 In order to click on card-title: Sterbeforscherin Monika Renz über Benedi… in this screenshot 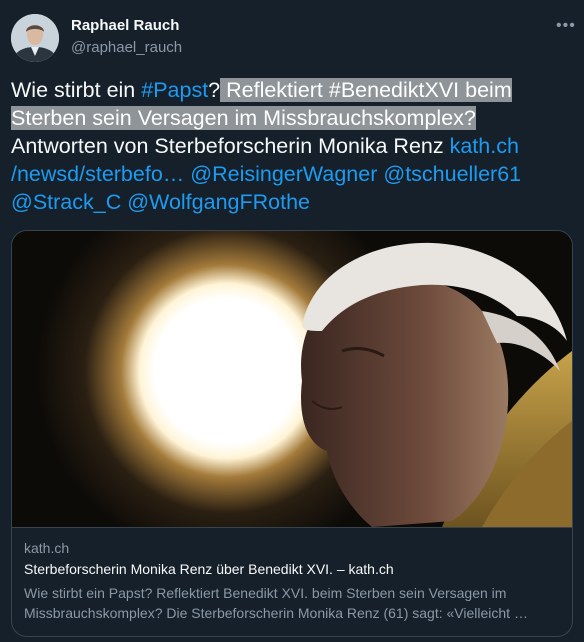, I will do `click(209, 569)`.